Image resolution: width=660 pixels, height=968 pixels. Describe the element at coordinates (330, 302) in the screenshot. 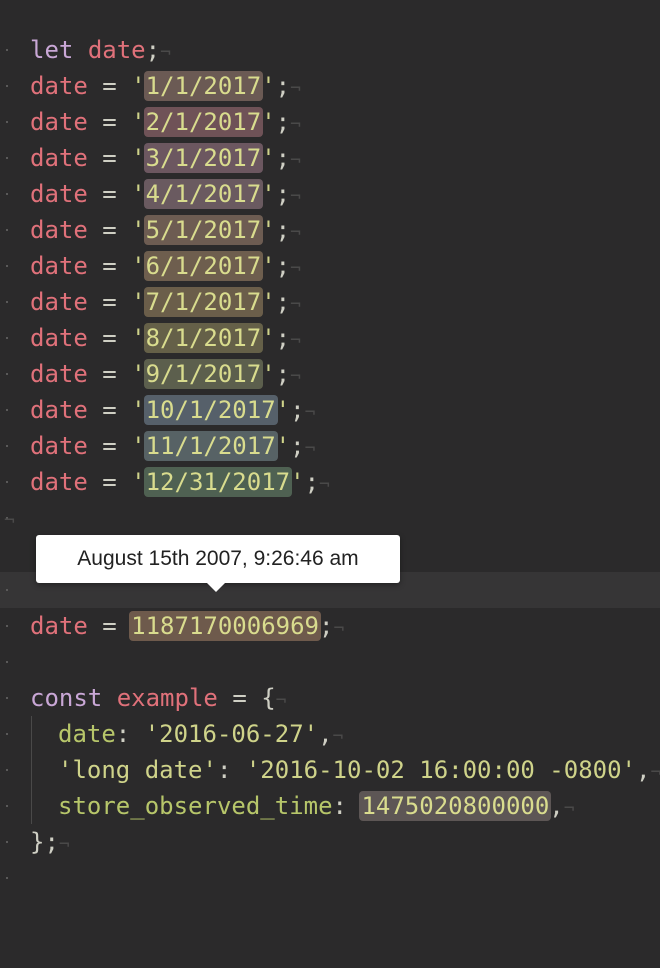

I see `code-line-date: date = '7/1/2017';¬` at that location.